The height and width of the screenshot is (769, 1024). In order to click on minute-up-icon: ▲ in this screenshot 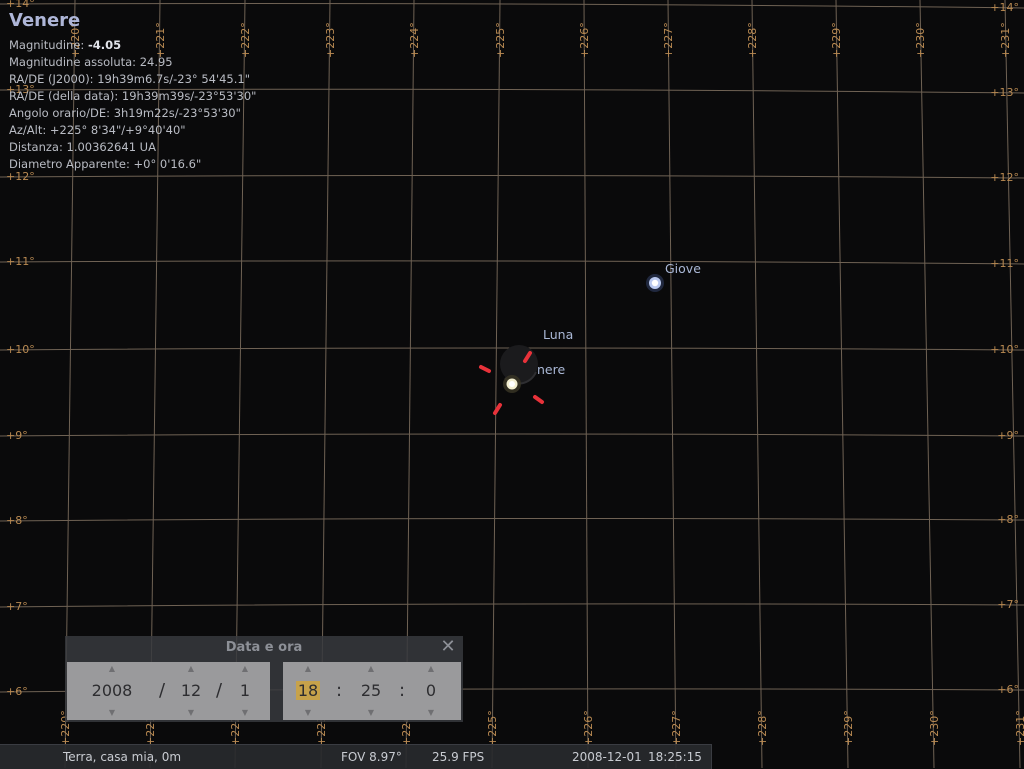, I will do `click(371, 669)`.